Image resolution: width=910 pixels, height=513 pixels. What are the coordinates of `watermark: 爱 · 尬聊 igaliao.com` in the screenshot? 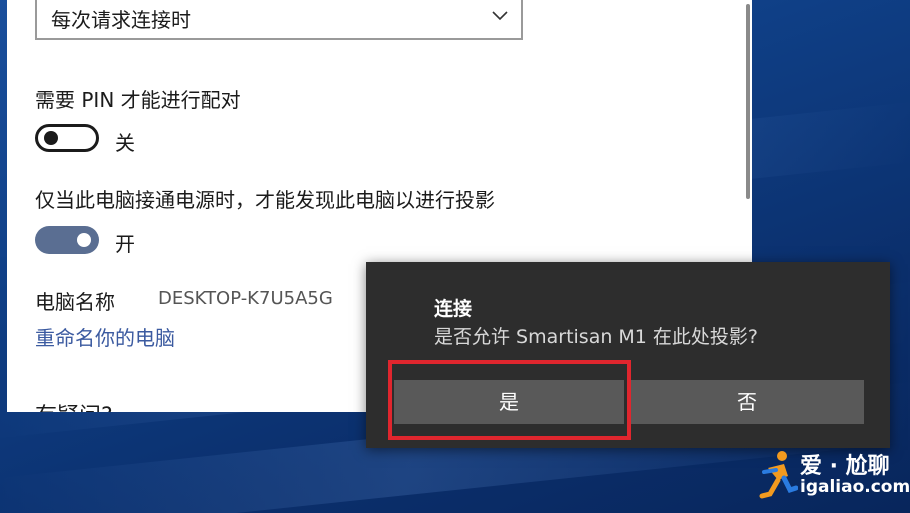 It's located at (831, 476).